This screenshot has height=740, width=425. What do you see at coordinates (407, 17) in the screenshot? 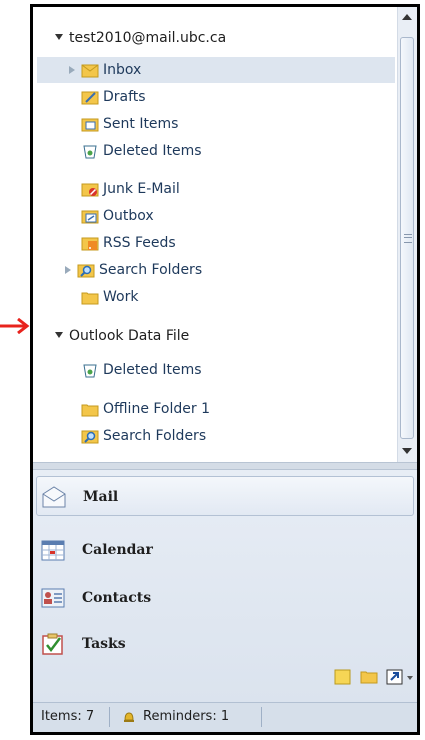
I see `scroll-up-icon` at bounding box center [407, 17].